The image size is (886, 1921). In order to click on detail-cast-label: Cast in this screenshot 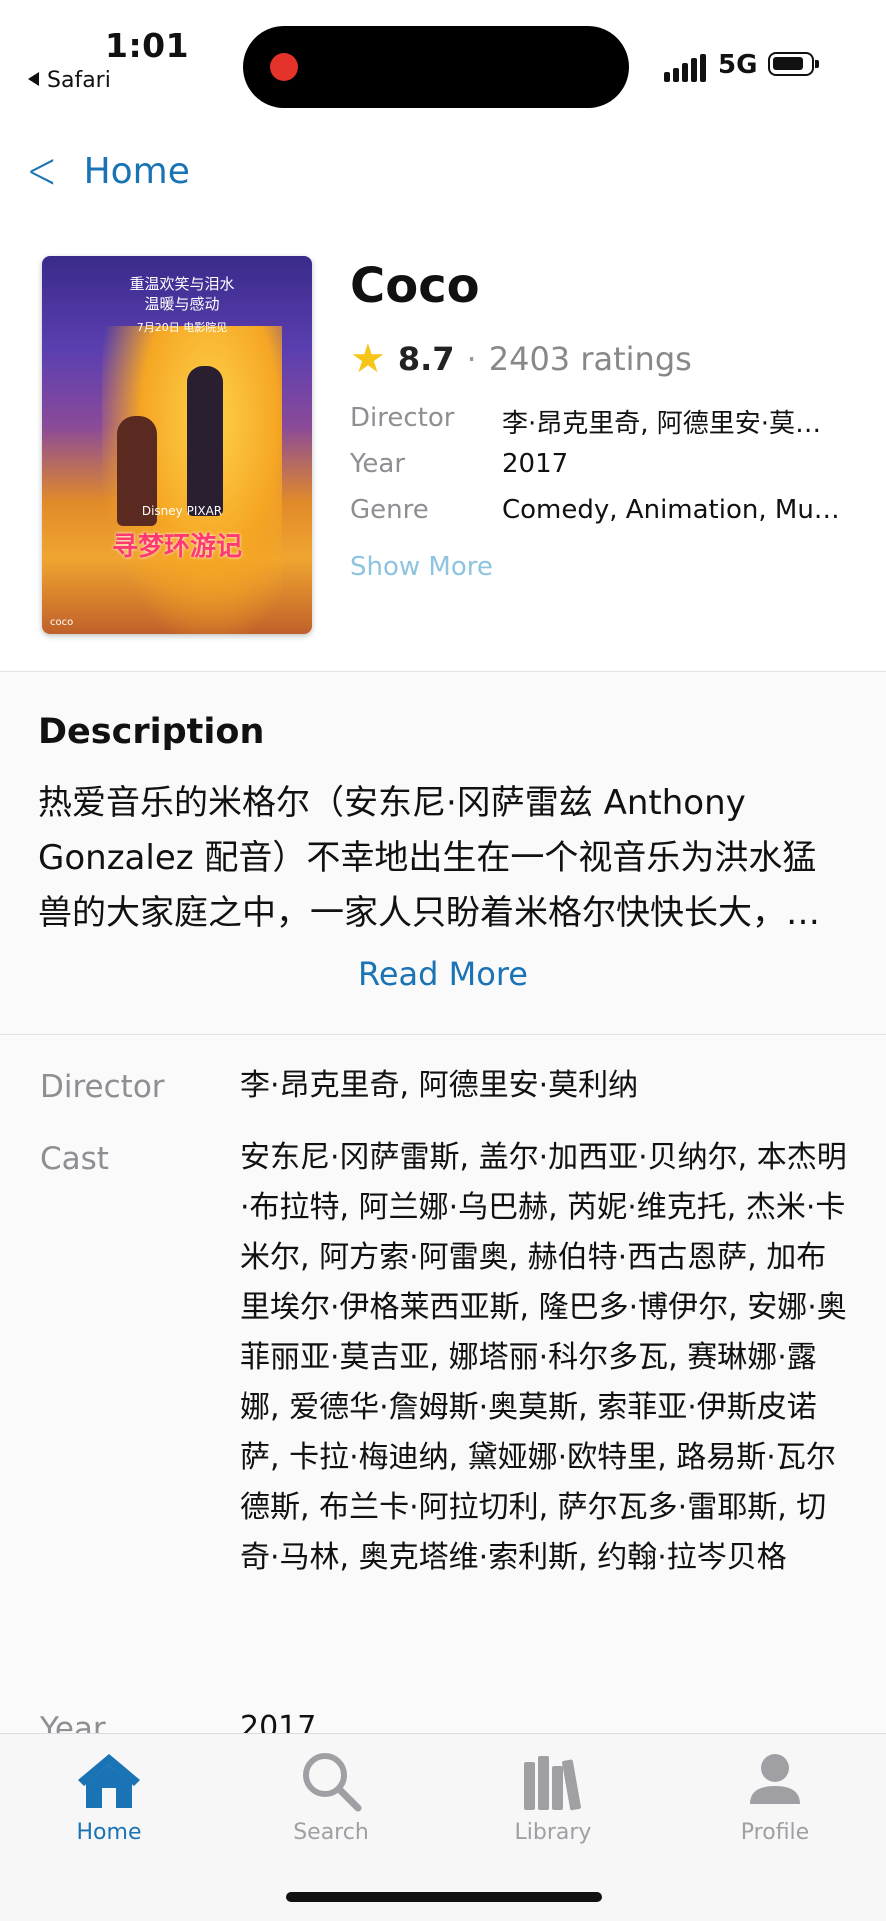, I will do `click(74, 1159)`.